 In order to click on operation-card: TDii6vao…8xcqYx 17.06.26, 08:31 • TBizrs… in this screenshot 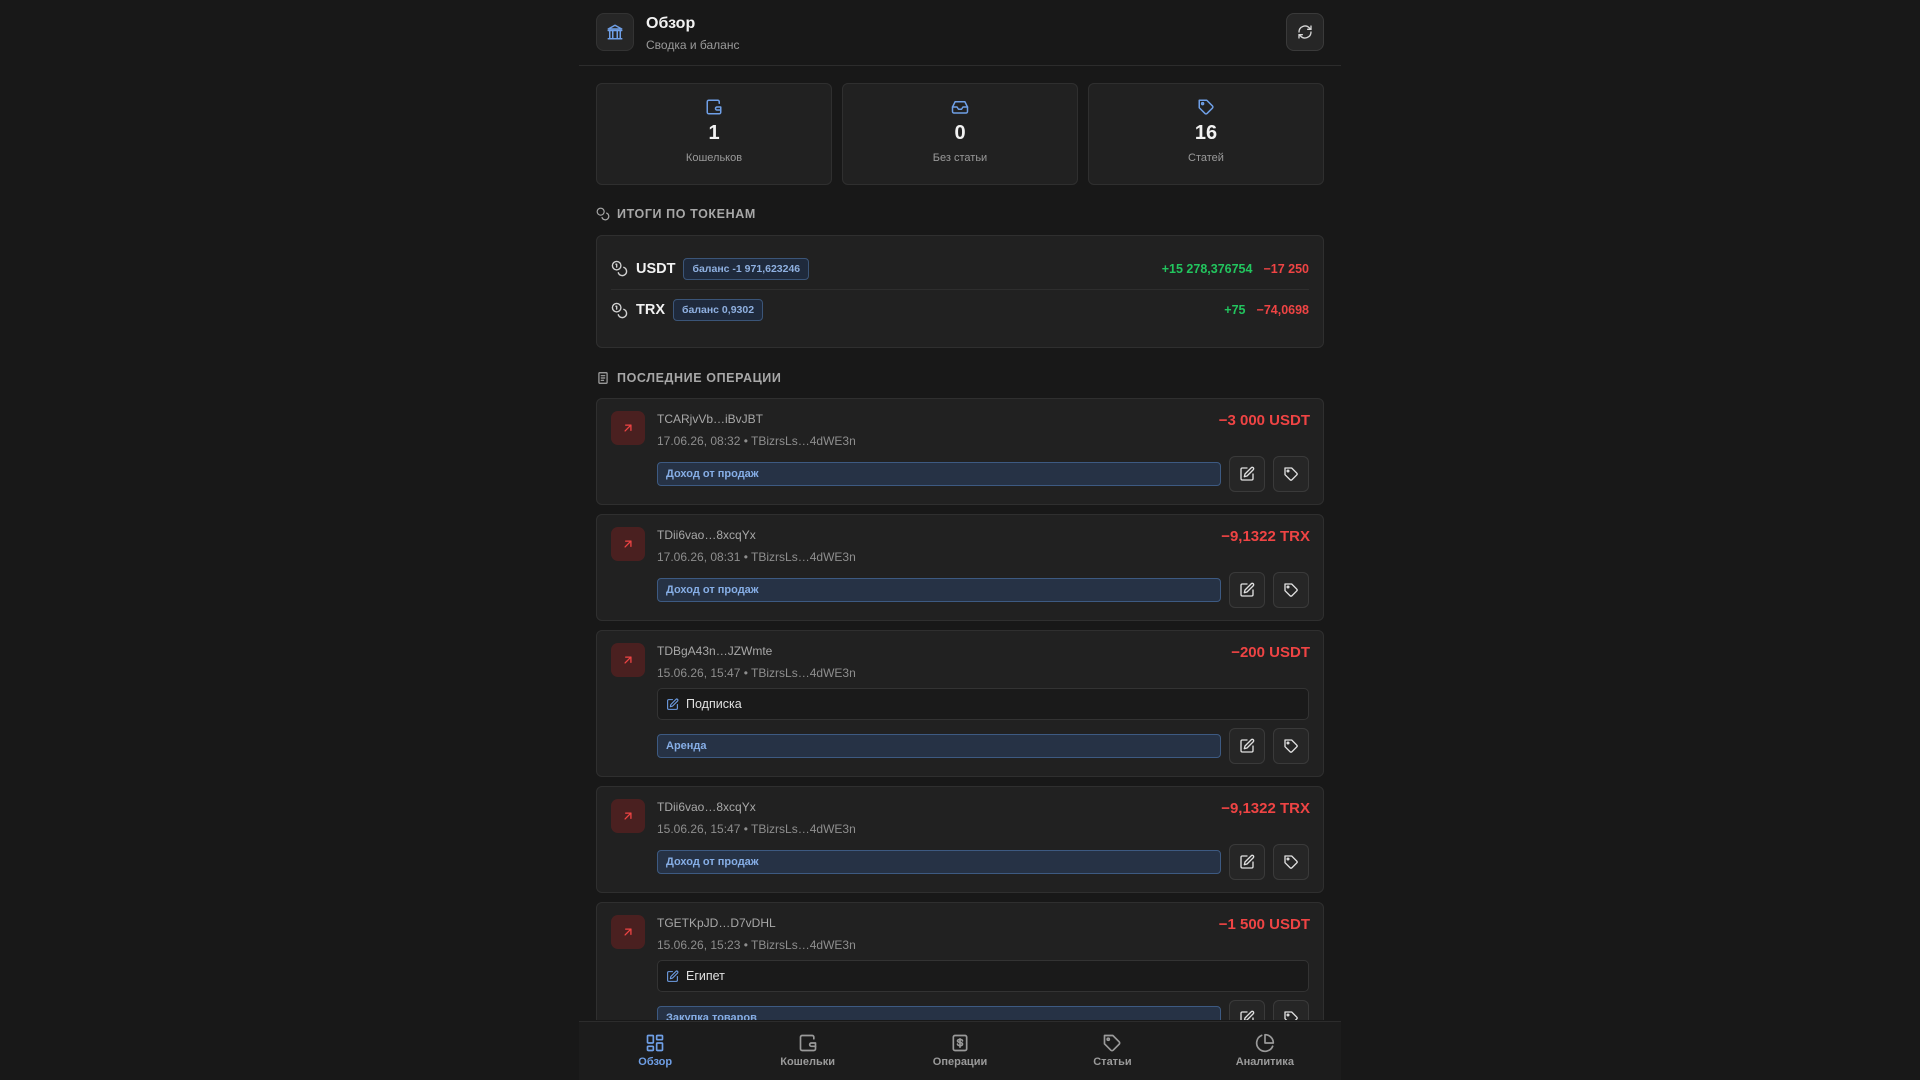, I will do `click(960, 567)`.